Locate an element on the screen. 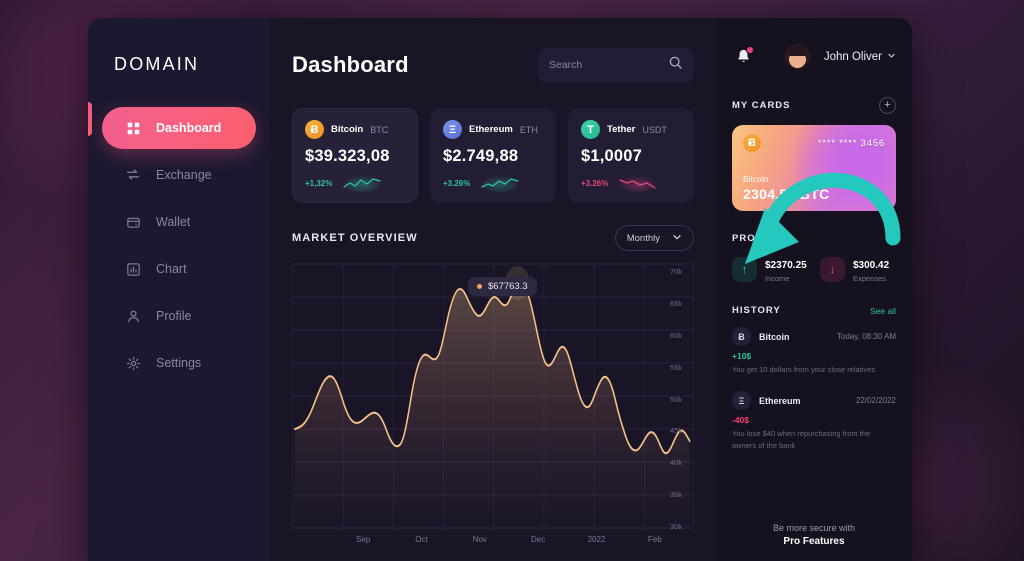 This screenshot has height=561, width=1024. history-item-header: Ξ Ethereum 22/02/2022 is located at coordinates (814, 401).